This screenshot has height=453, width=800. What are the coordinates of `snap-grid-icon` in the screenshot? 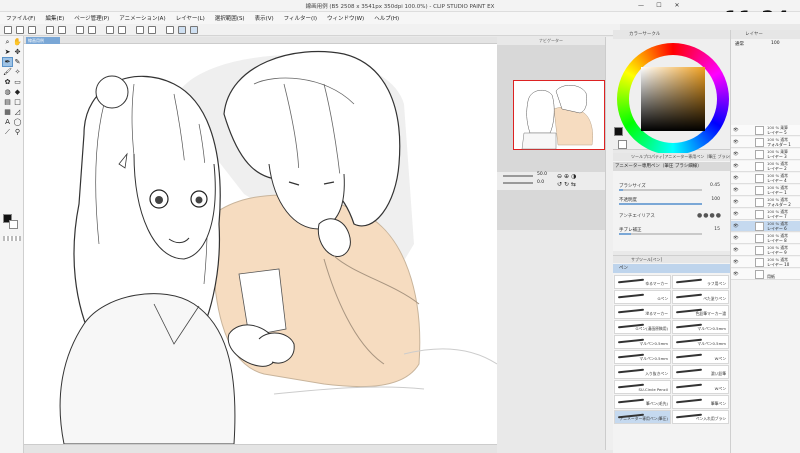 It's located at (194, 30).